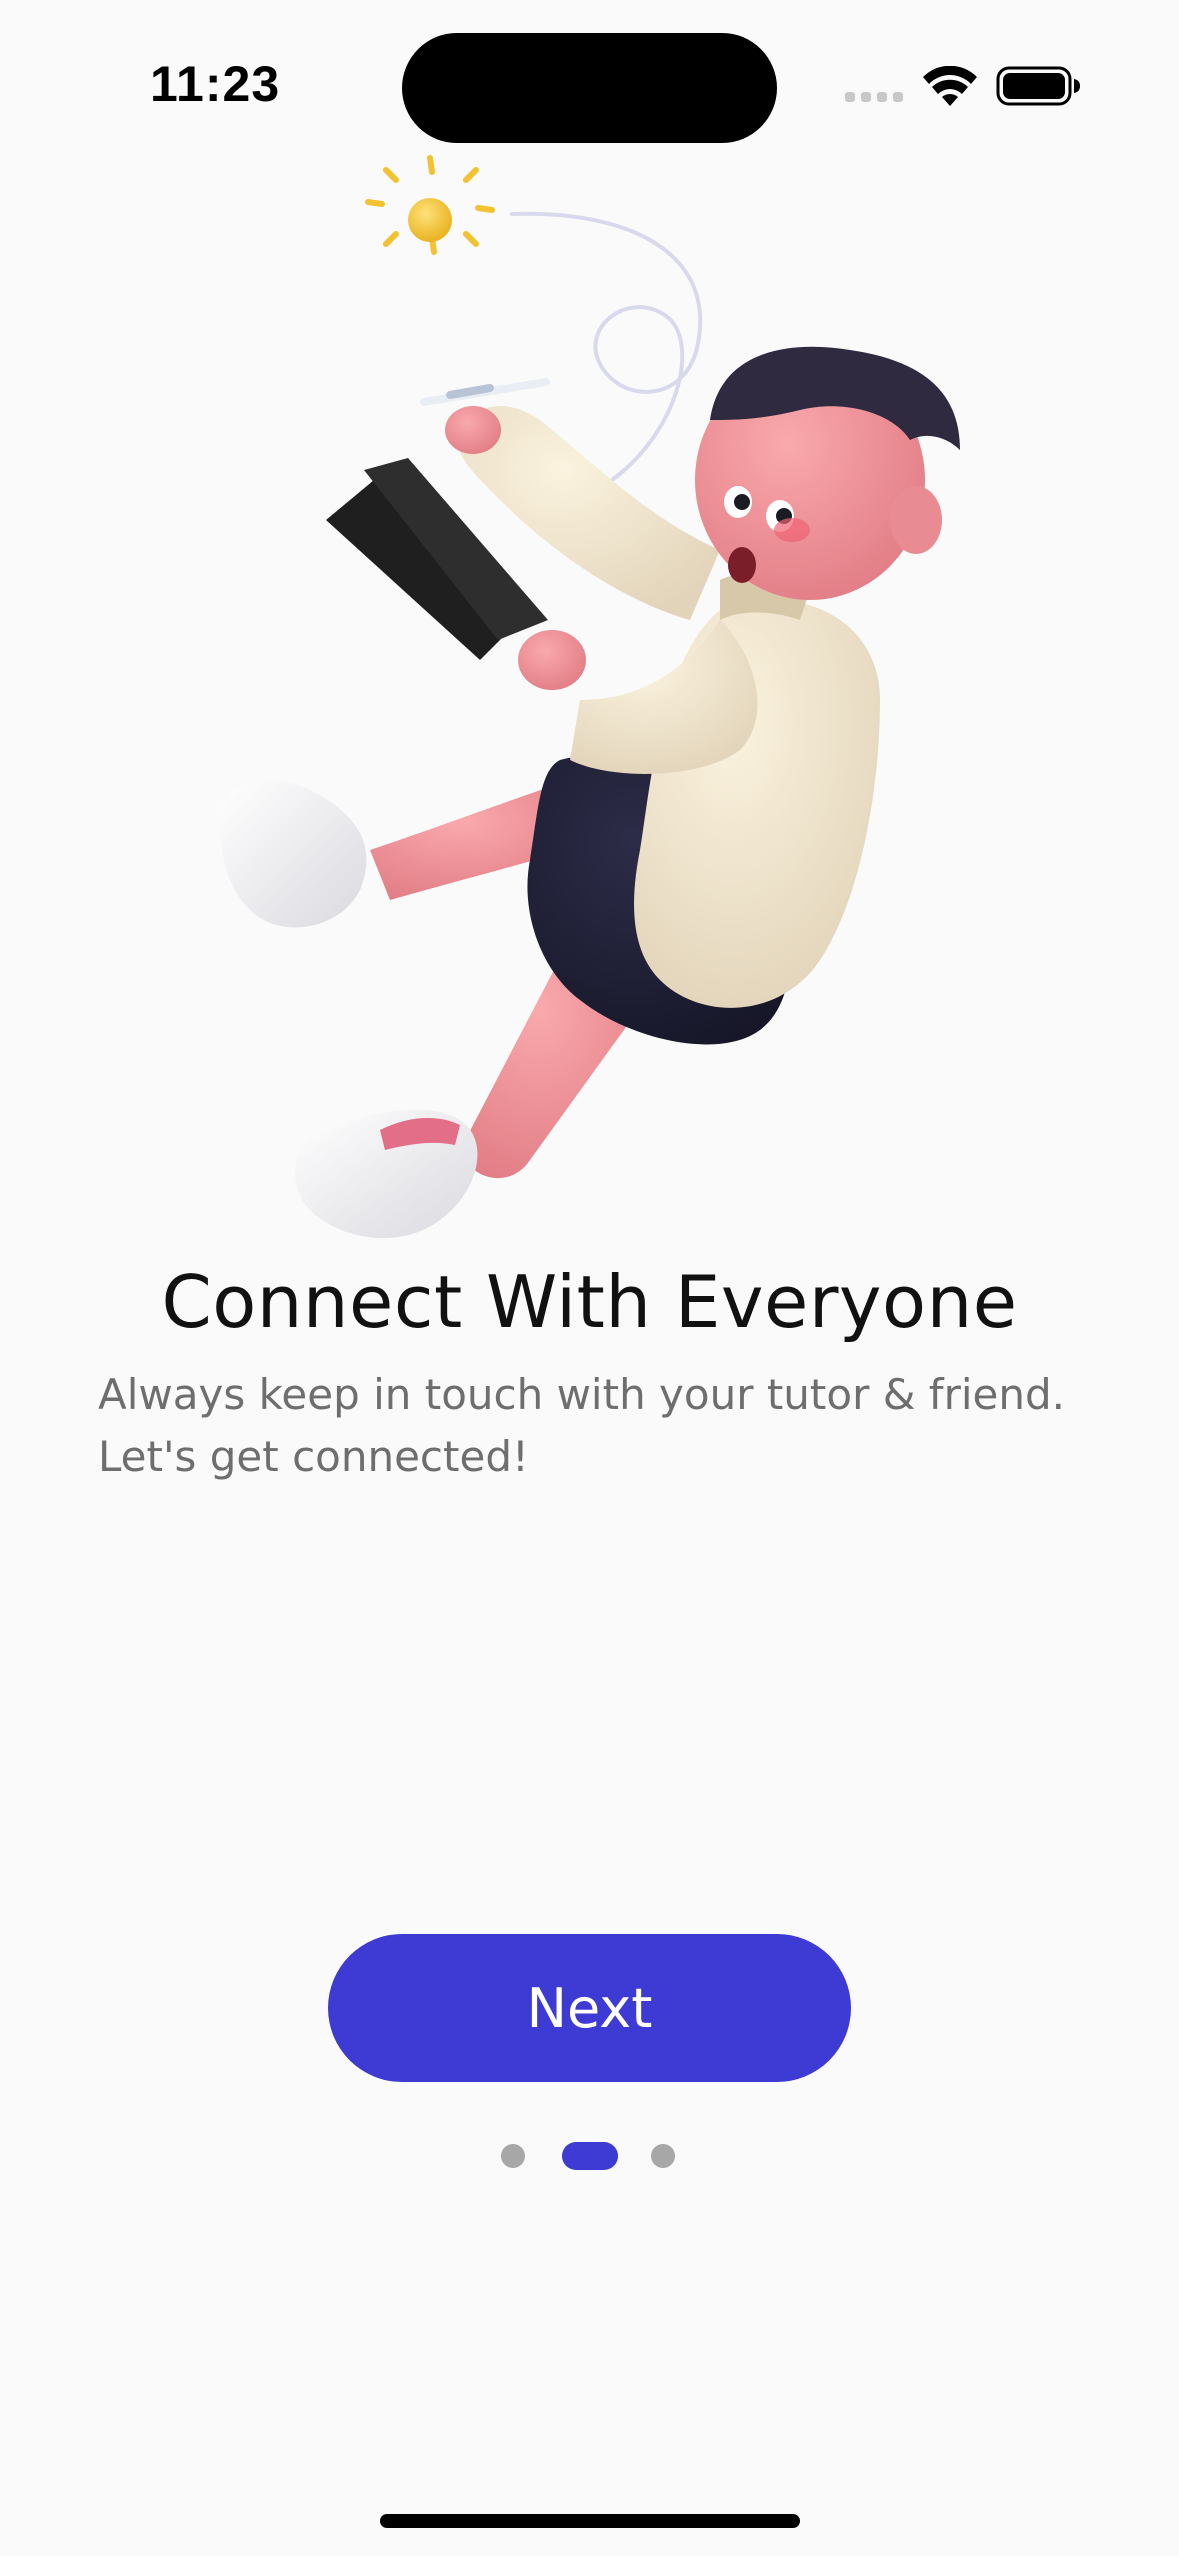 Image resolution: width=1179 pixels, height=2556 pixels. Describe the element at coordinates (589, 2008) in the screenshot. I see `next-button: Next` at that location.